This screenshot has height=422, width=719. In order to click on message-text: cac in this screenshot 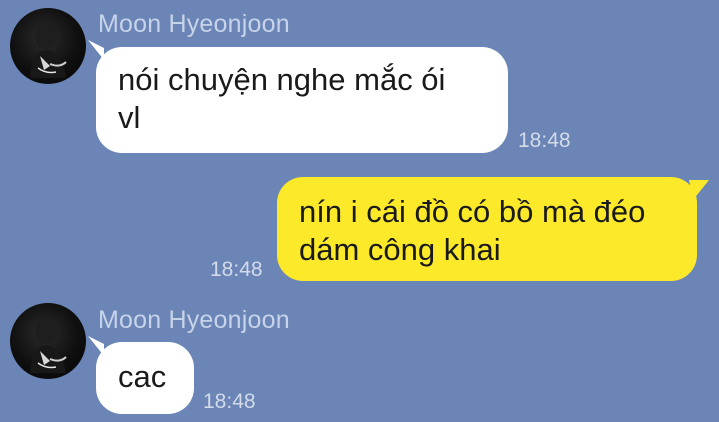, I will do `click(142, 376)`.